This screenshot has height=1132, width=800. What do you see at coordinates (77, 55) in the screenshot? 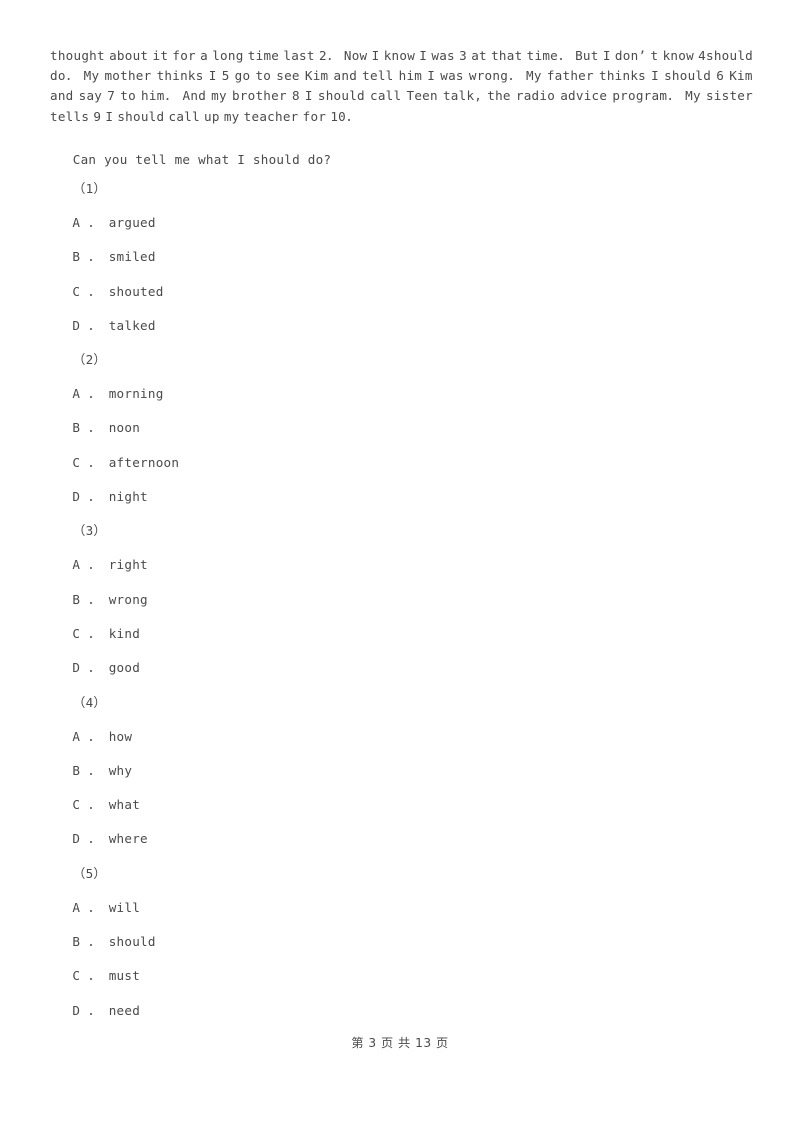
I see `passage-word: thought` at bounding box center [77, 55].